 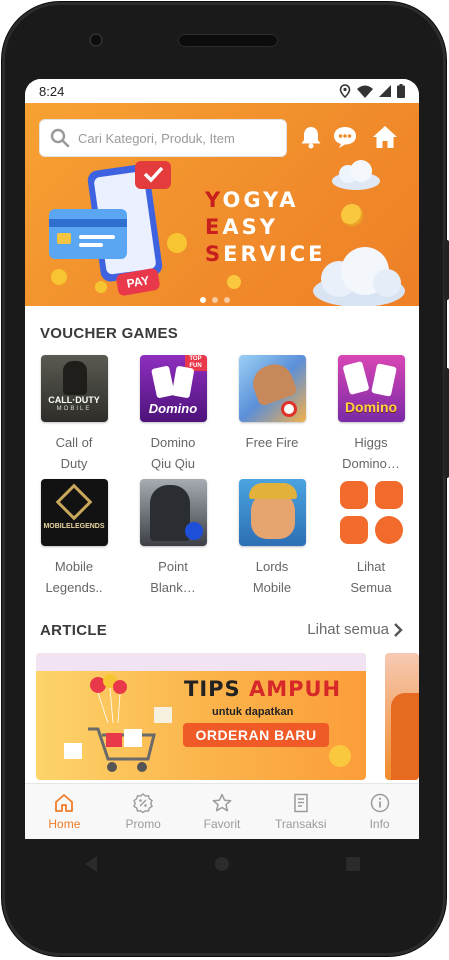 What do you see at coordinates (173, 408) in the screenshot?
I see `domino-logo-text: Domino` at bounding box center [173, 408].